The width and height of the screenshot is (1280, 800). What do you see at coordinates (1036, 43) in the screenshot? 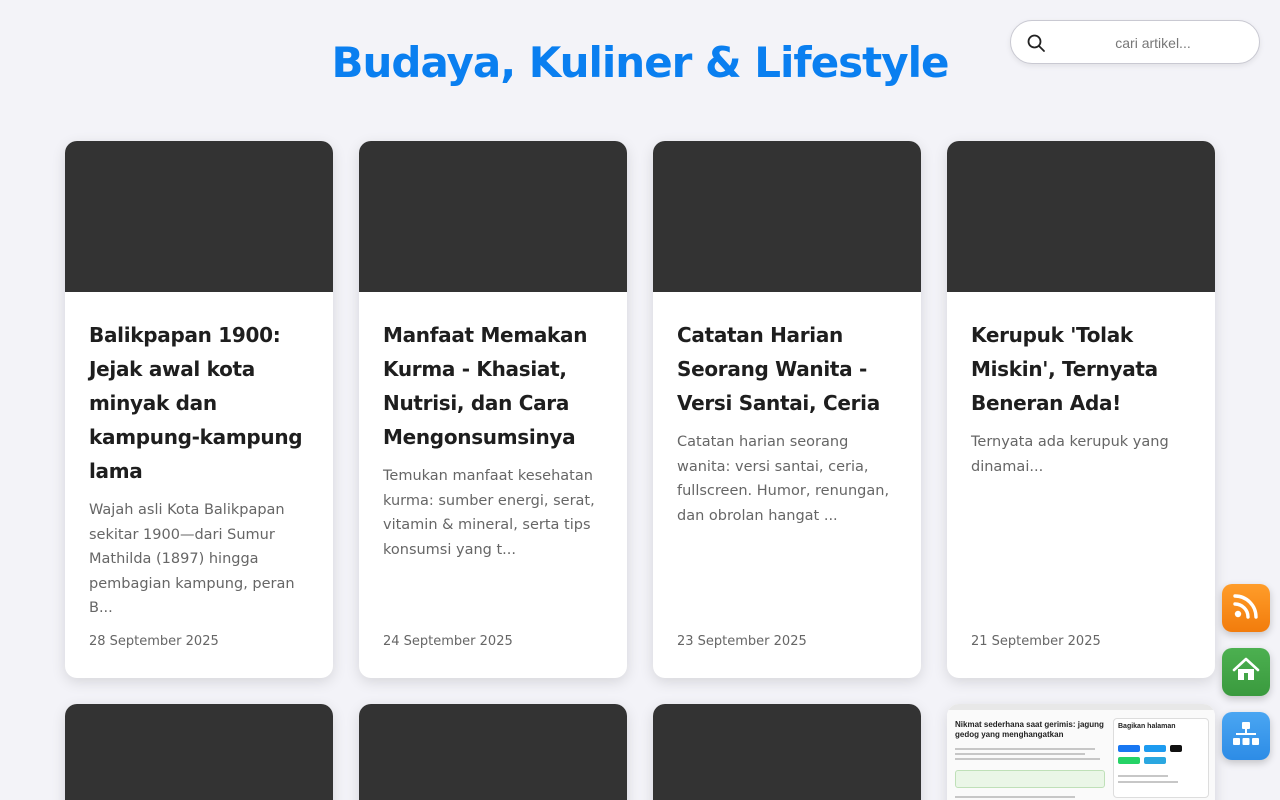
I see `search-icon` at bounding box center [1036, 43].